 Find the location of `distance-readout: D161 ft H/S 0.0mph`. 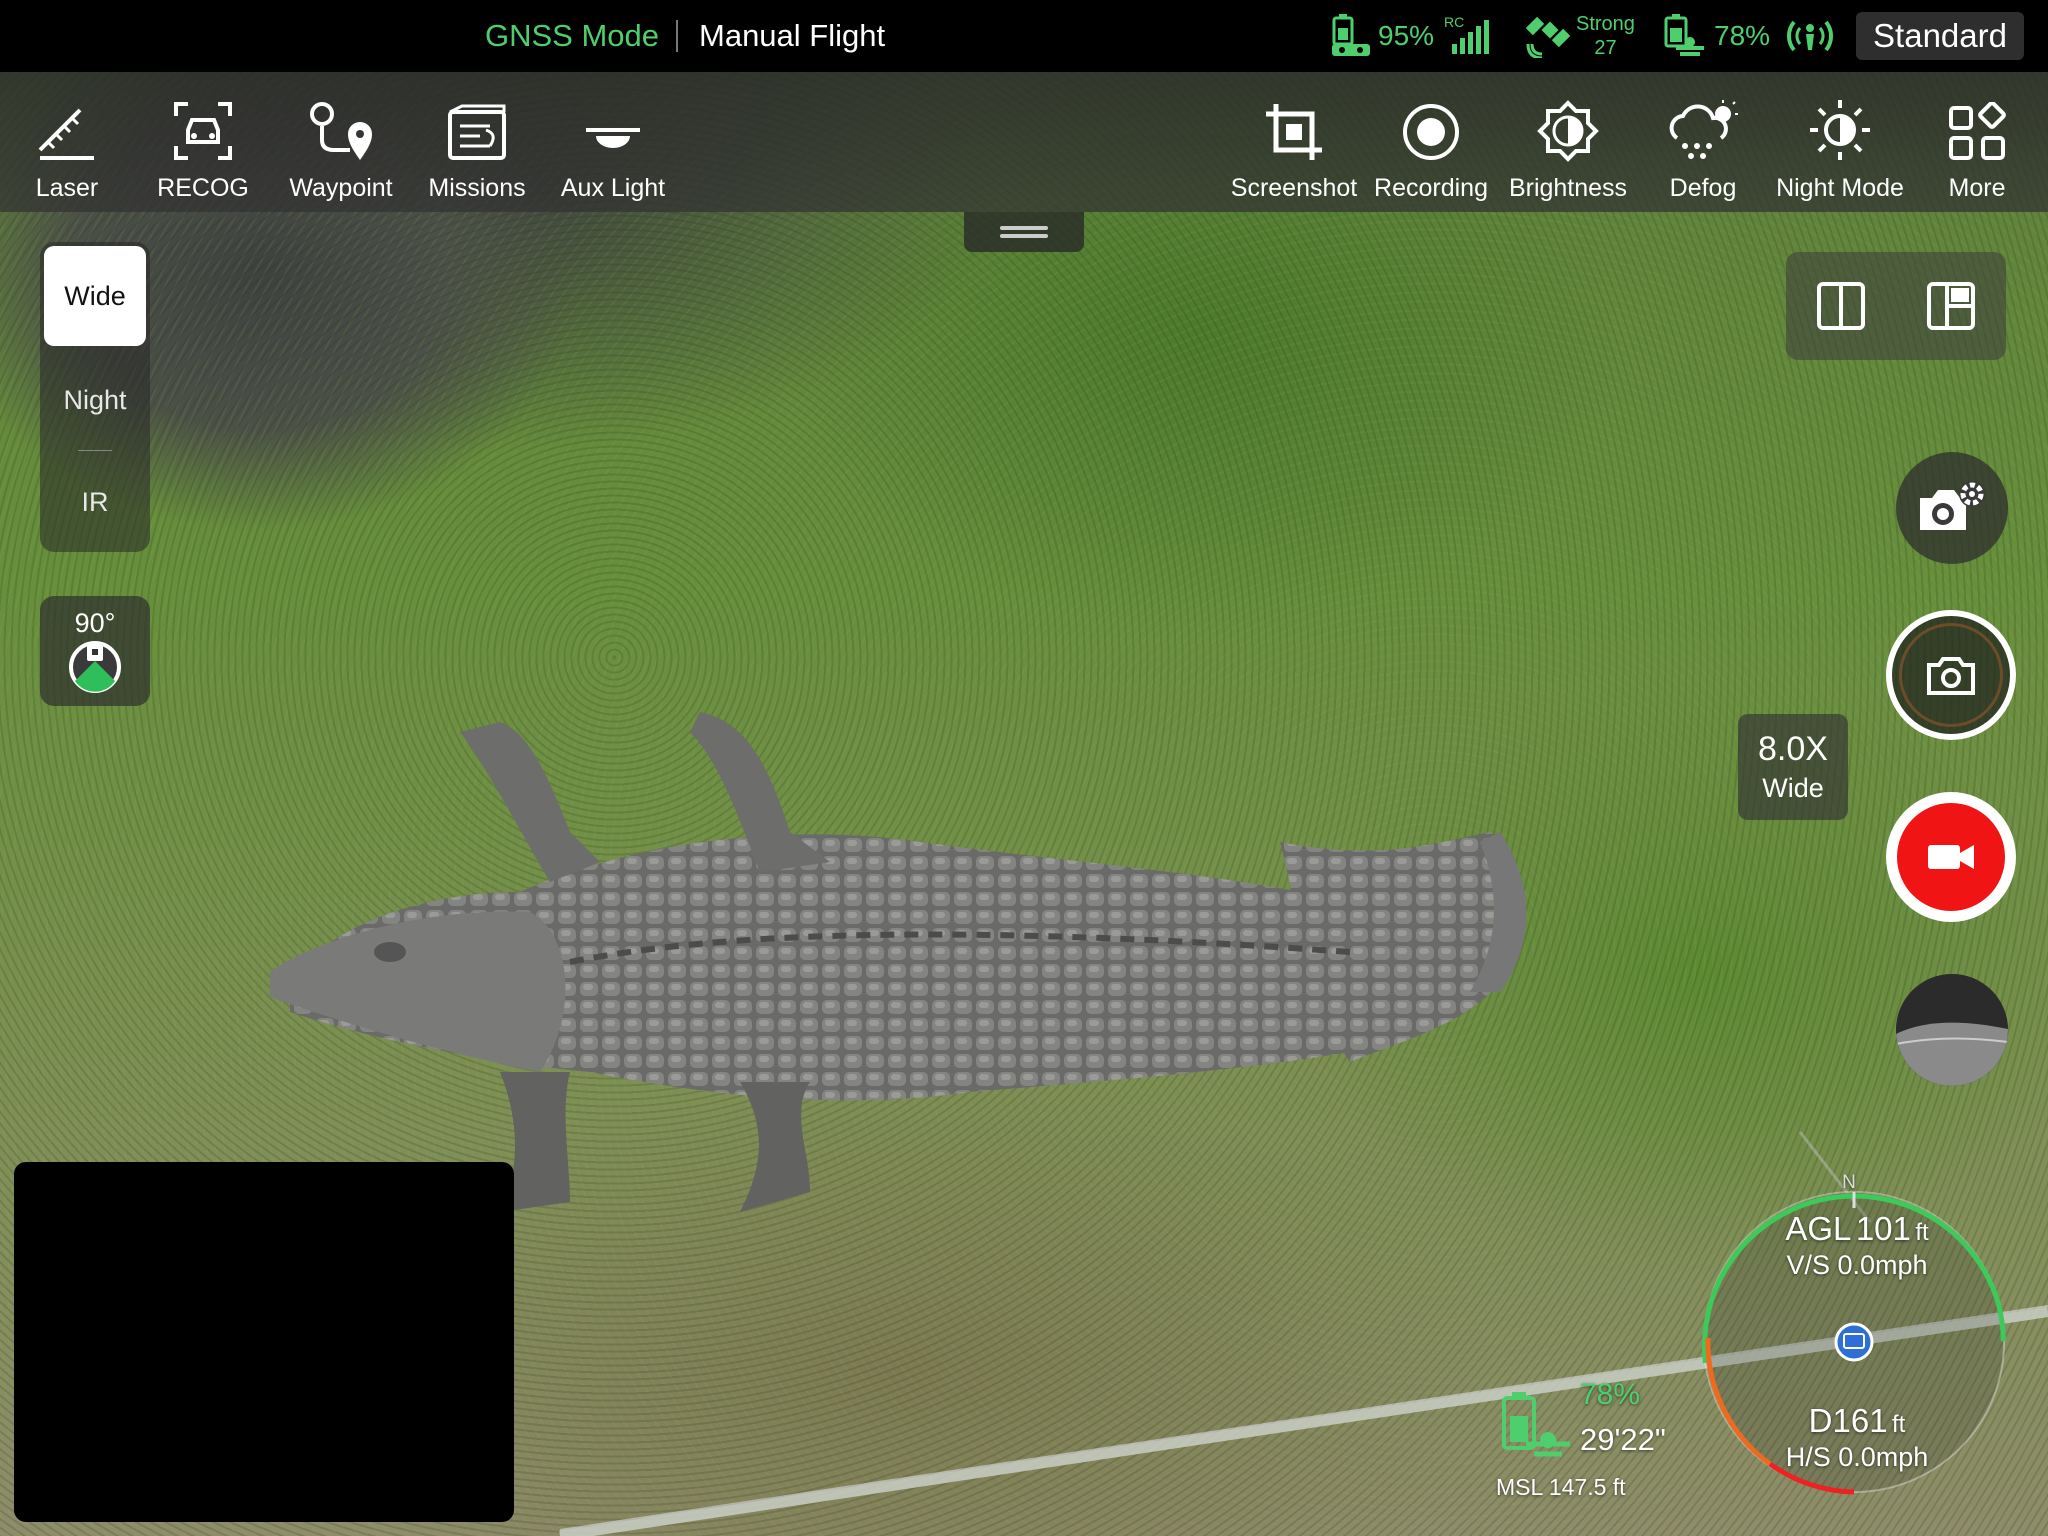

distance-readout: D161 ft H/S 0.0mph is located at coordinates (1857, 1437).